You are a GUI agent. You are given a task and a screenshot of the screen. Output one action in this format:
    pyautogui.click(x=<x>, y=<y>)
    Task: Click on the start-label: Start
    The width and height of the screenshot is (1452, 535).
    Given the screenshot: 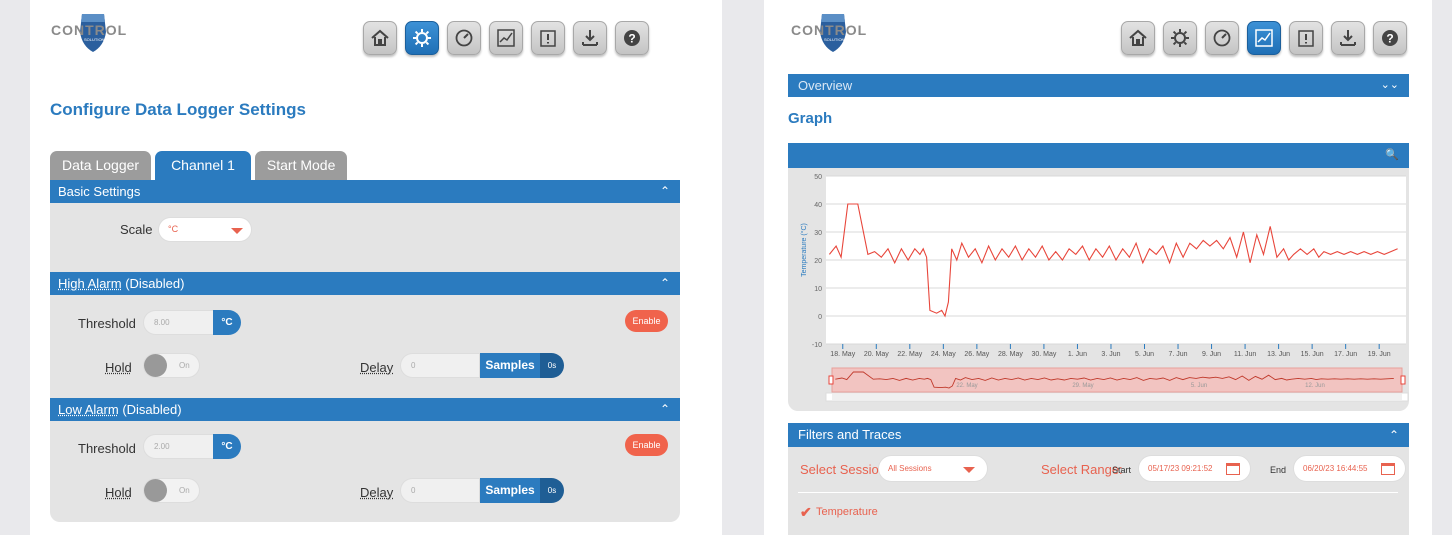 What is the action you would take?
    pyautogui.click(x=1122, y=470)
    